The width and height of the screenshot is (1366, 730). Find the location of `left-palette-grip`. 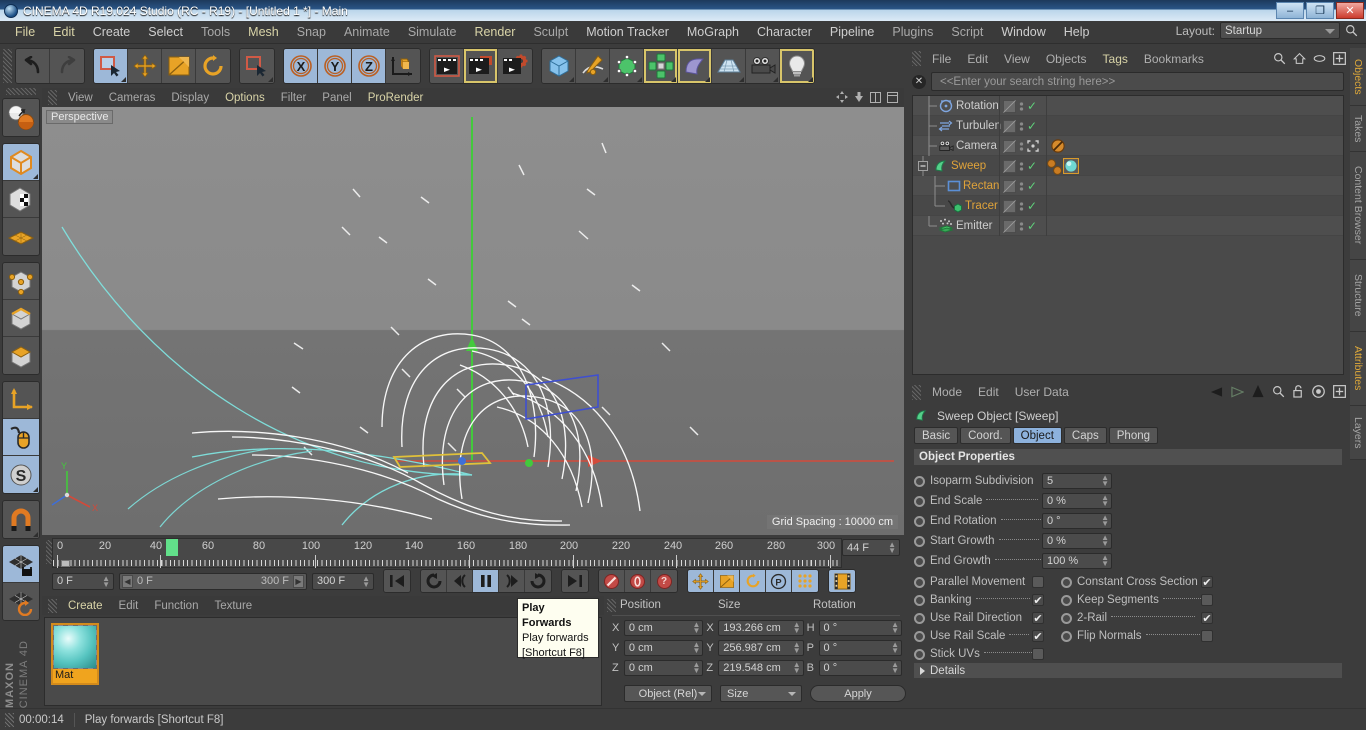

left-palette-grip is located at coordinates (21, 91).